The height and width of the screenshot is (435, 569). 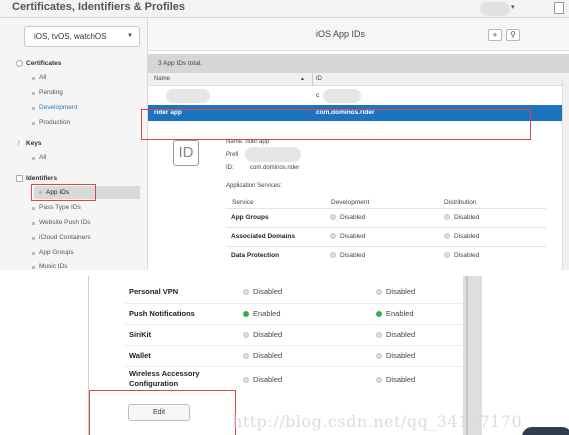 I want to click on column-divider, so click(x=312, y=79).